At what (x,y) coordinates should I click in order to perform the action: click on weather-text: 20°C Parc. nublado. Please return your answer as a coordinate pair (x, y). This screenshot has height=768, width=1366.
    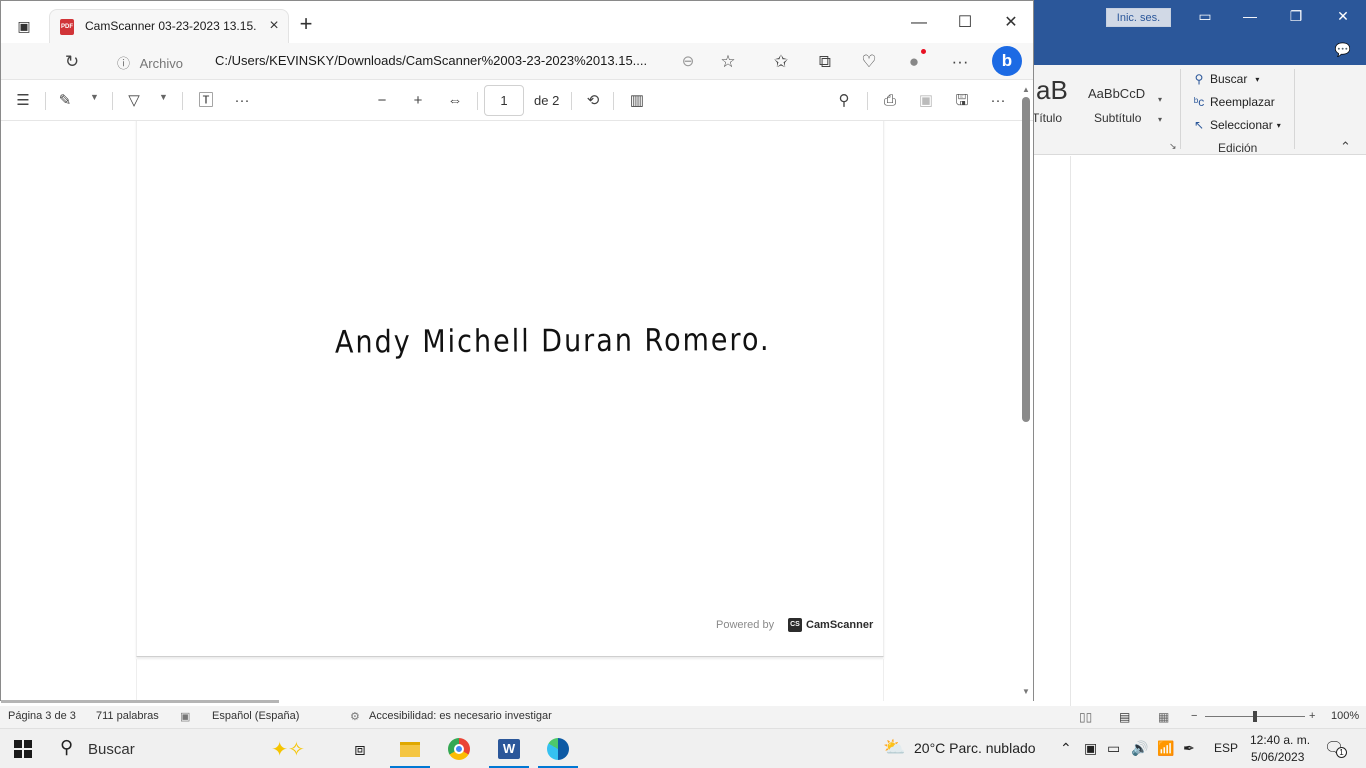
    Looking at the image, I should click on (975, 748).